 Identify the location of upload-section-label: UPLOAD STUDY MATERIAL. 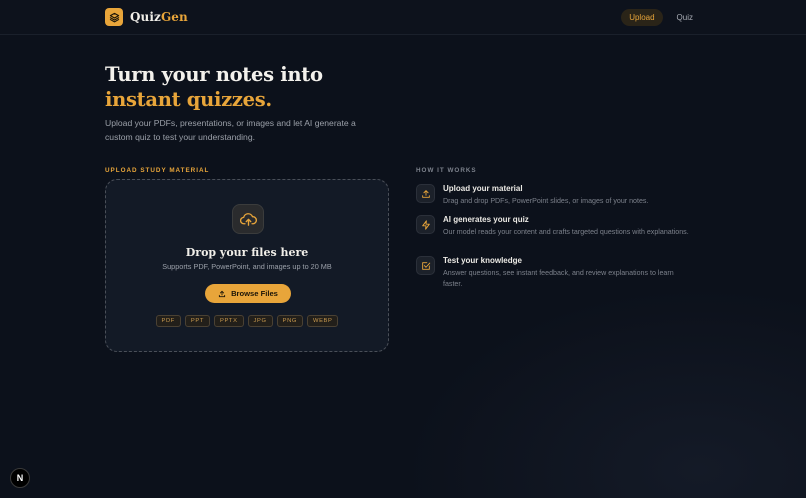
(157, 170).